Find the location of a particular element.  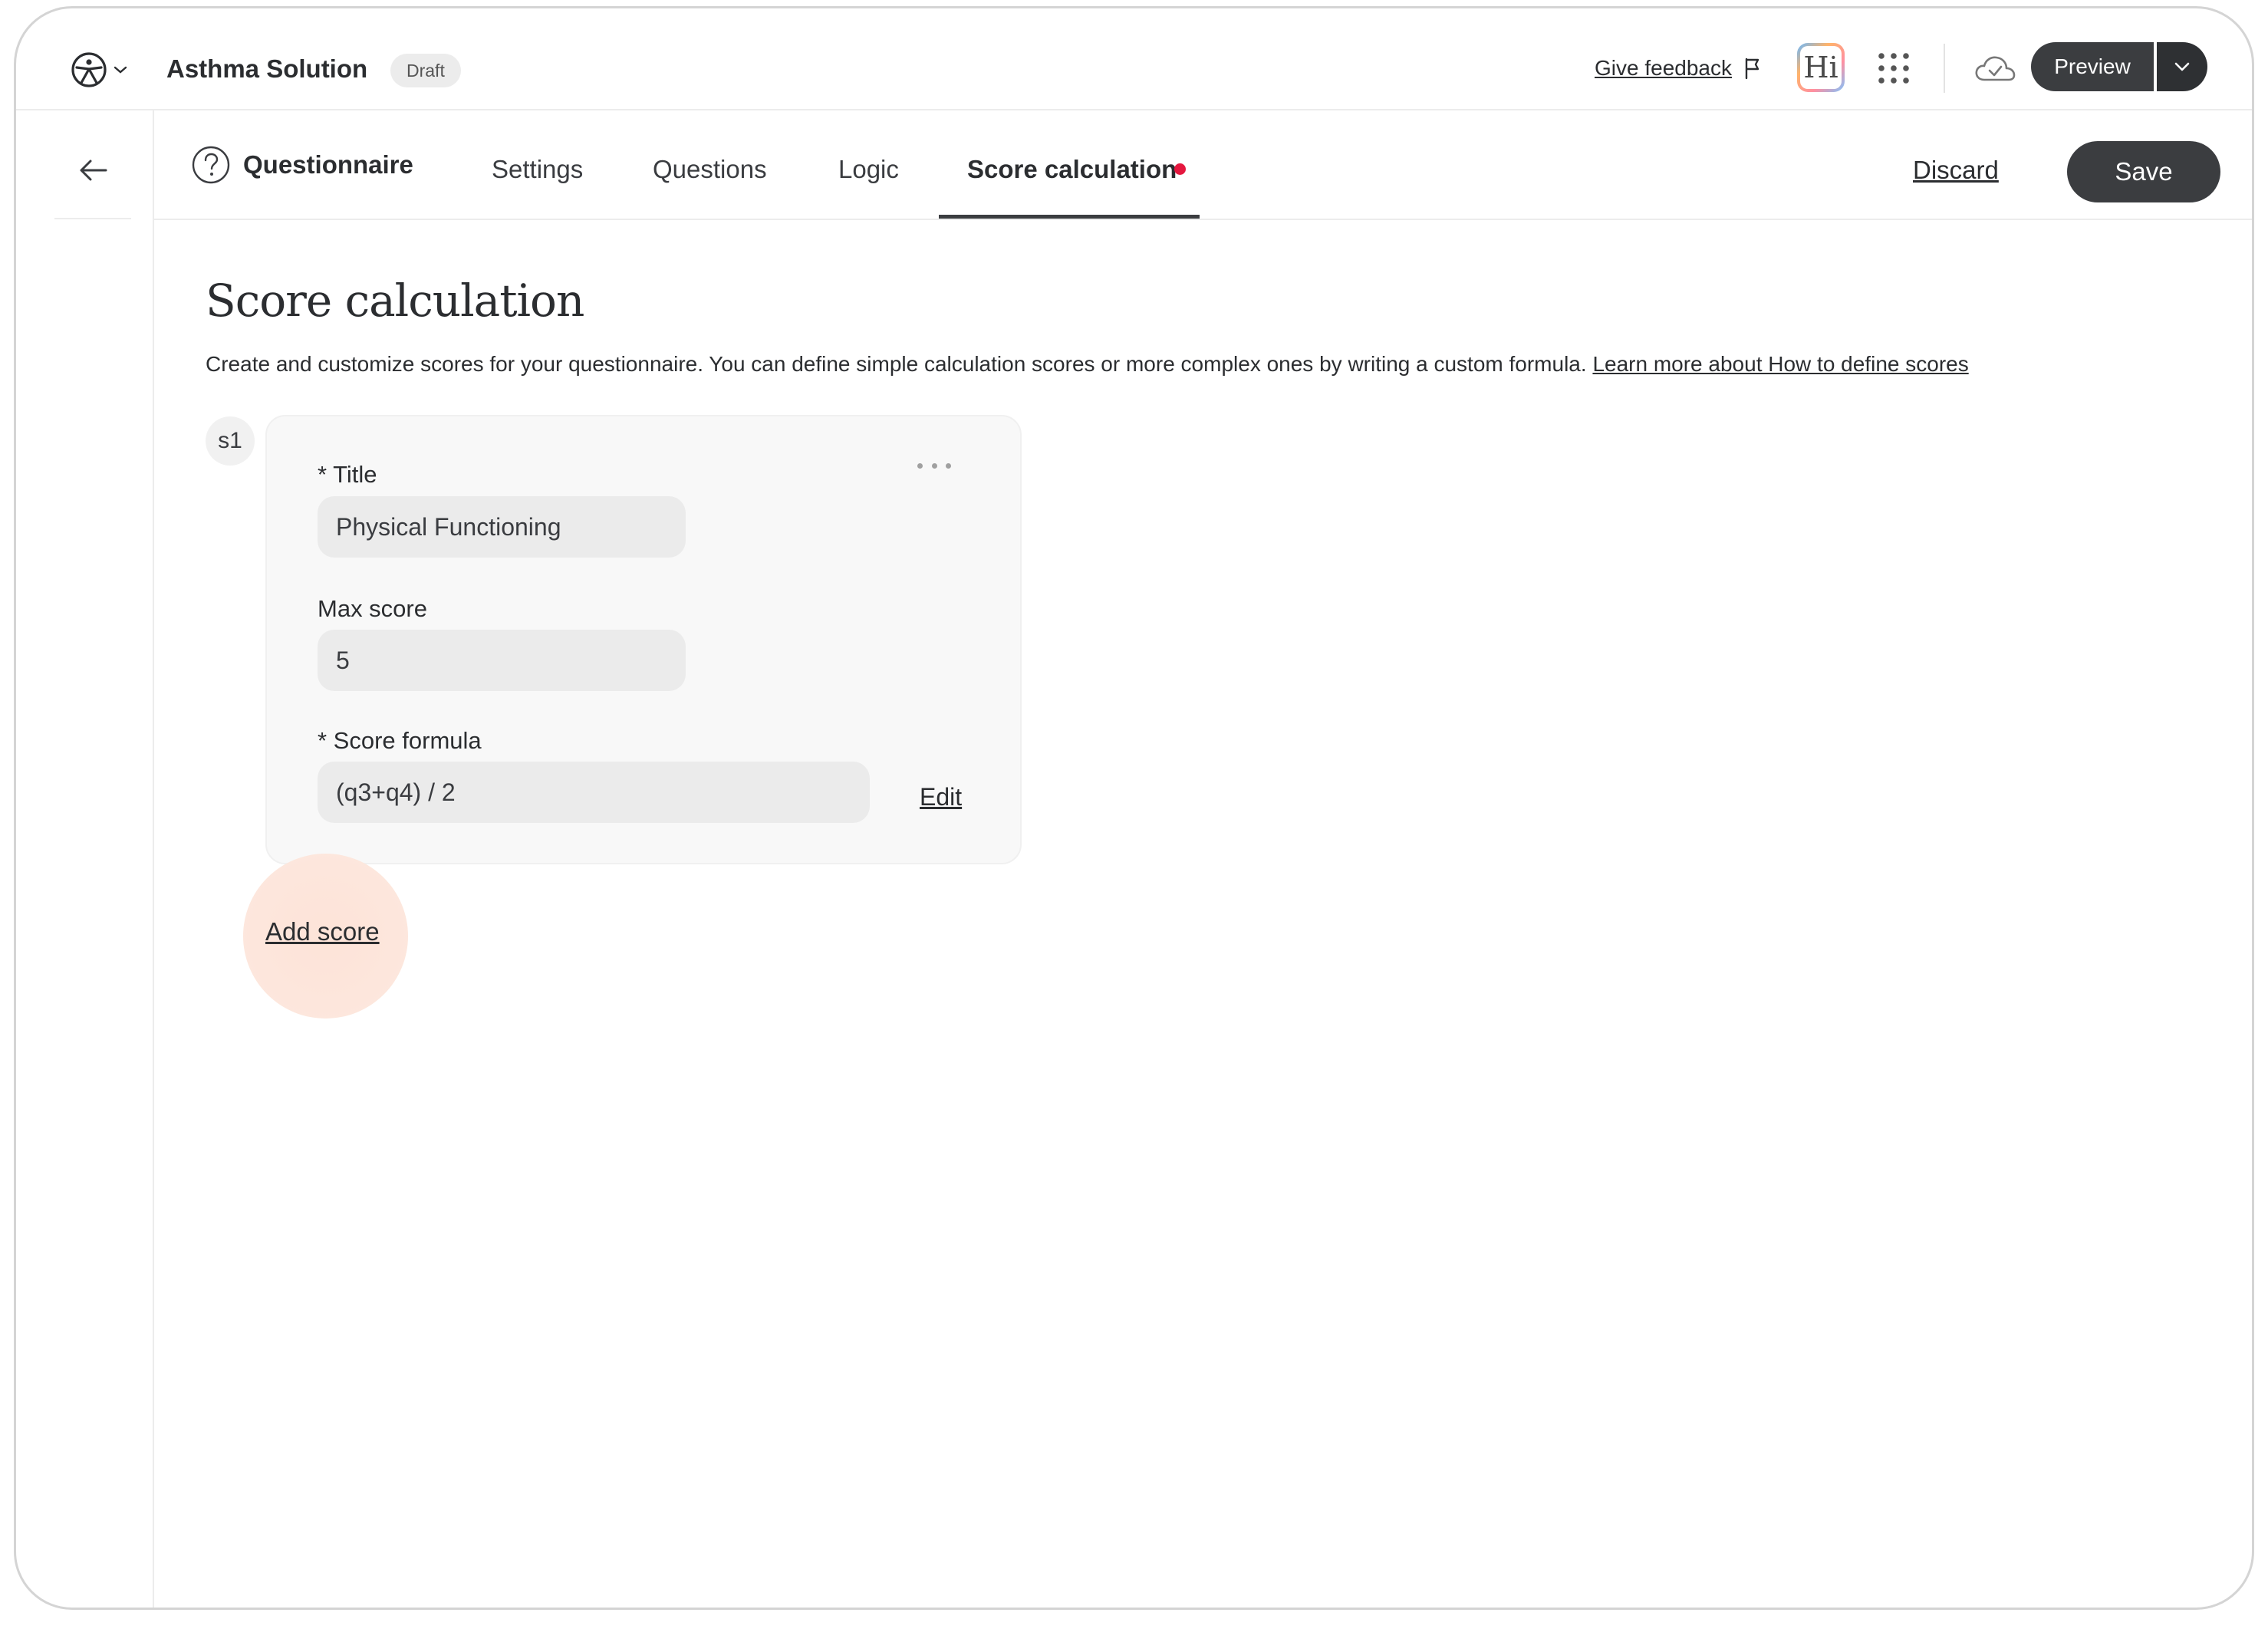

edit-formula-link: Edit is located at coordinates (941, 797).